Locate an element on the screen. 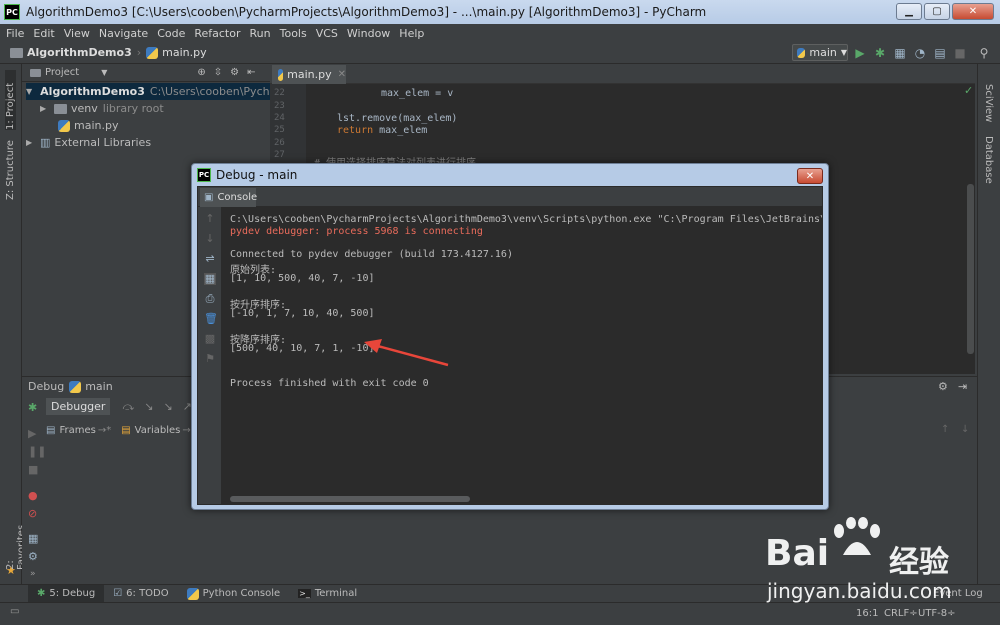 This screenshot has width=1000, height=625. expanded-arrow-icon: ▼ is located at coordinates (29, 91).